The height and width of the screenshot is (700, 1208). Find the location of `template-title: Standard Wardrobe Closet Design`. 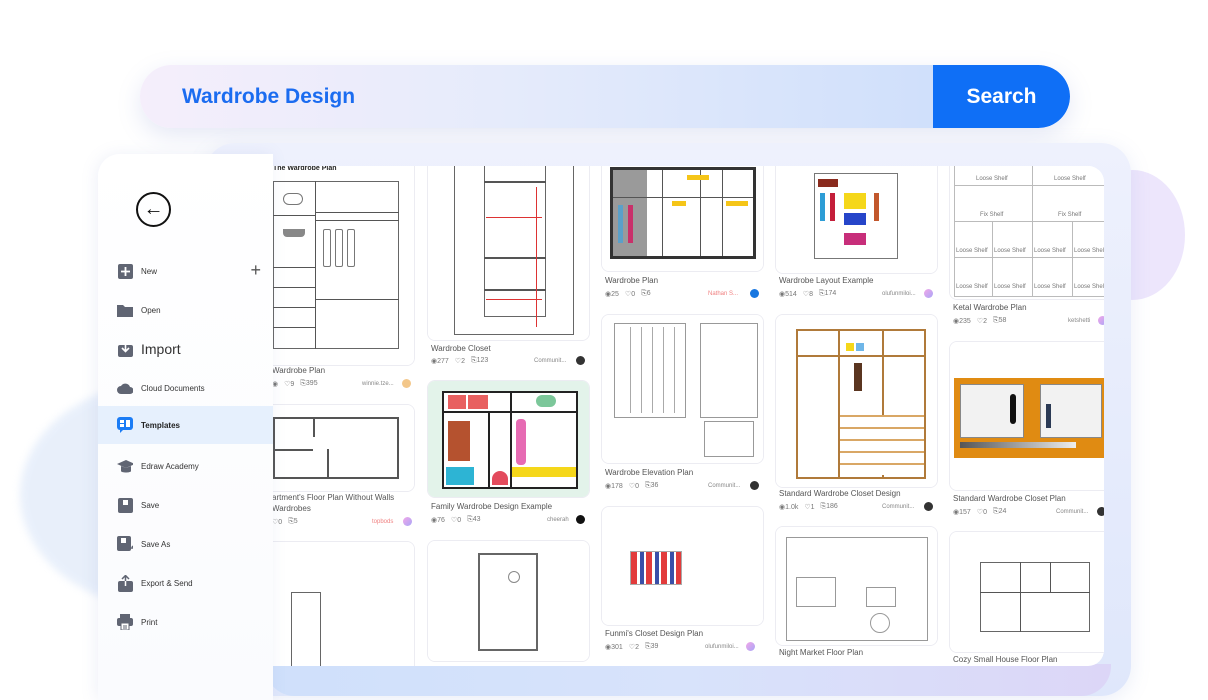

template-title: Standard Wardrobe Closet Design is located at coordinates (840, 493).